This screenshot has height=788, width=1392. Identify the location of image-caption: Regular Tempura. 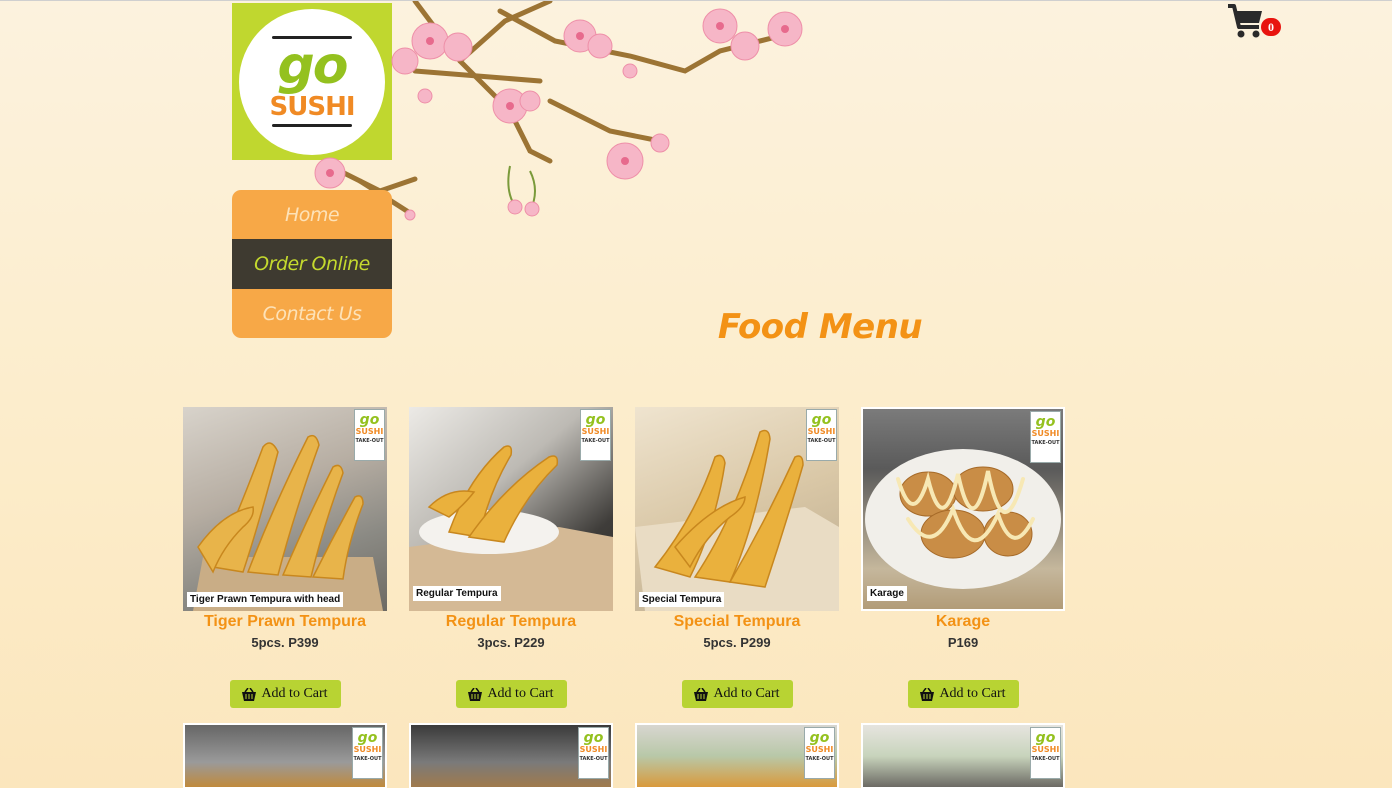
(457, 593).